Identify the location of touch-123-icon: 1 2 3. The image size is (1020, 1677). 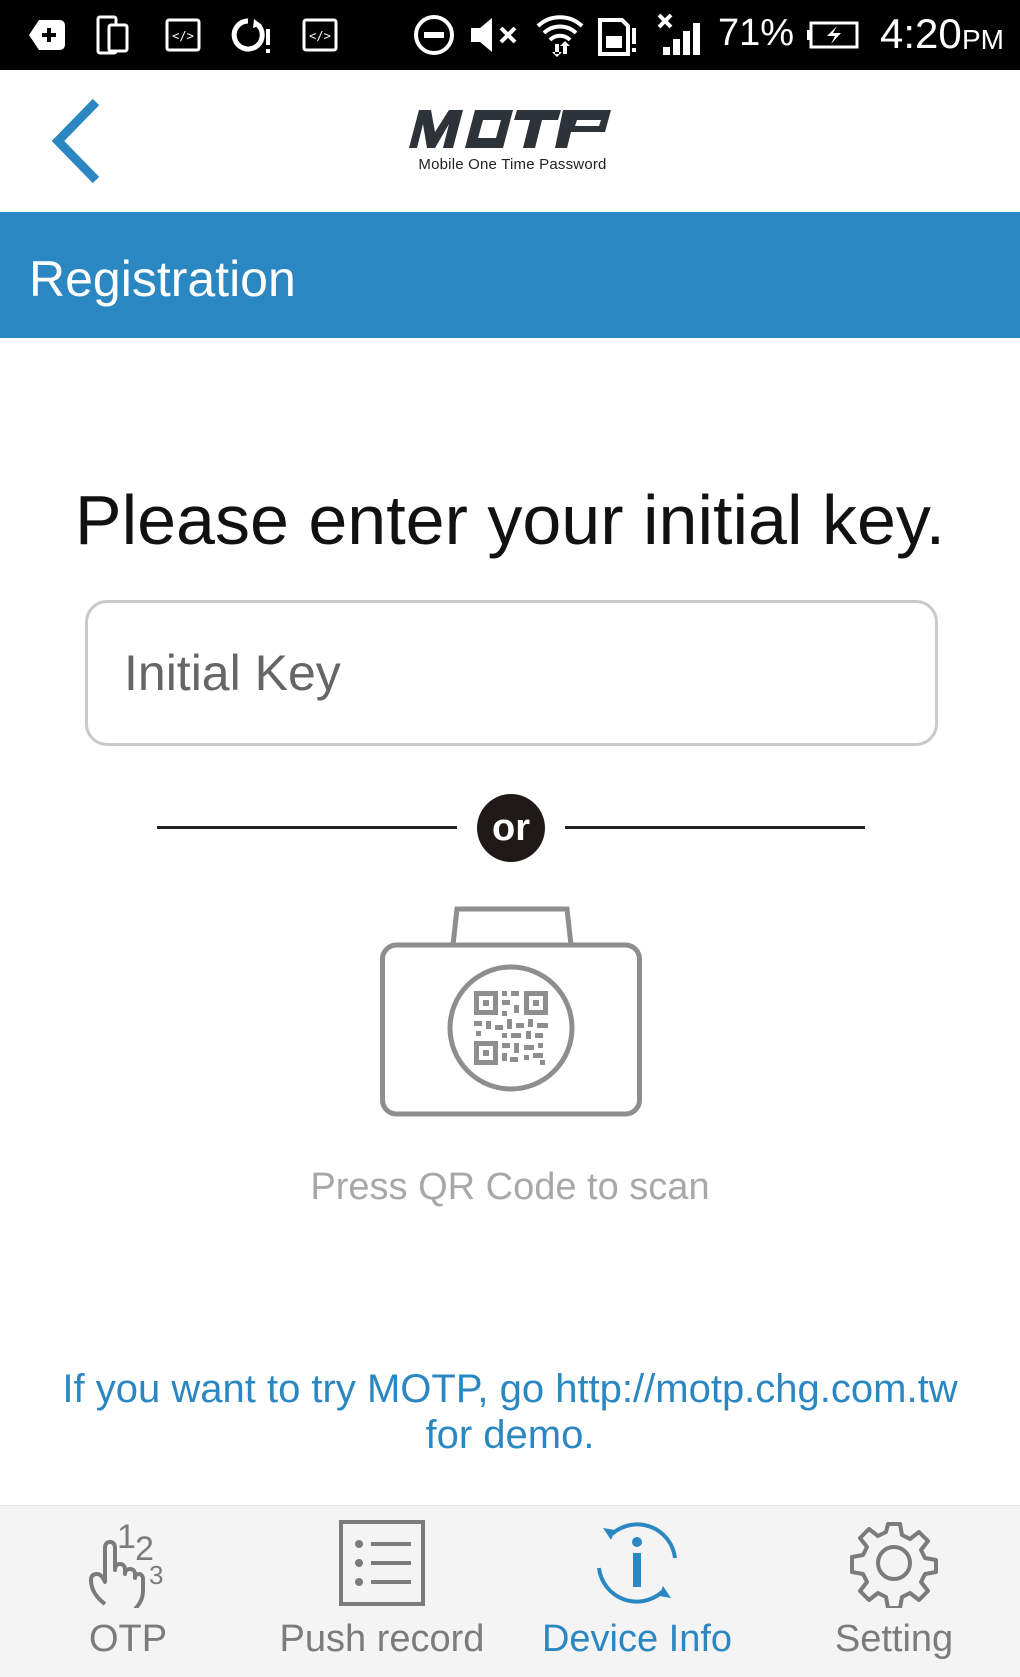
(128, 1563).